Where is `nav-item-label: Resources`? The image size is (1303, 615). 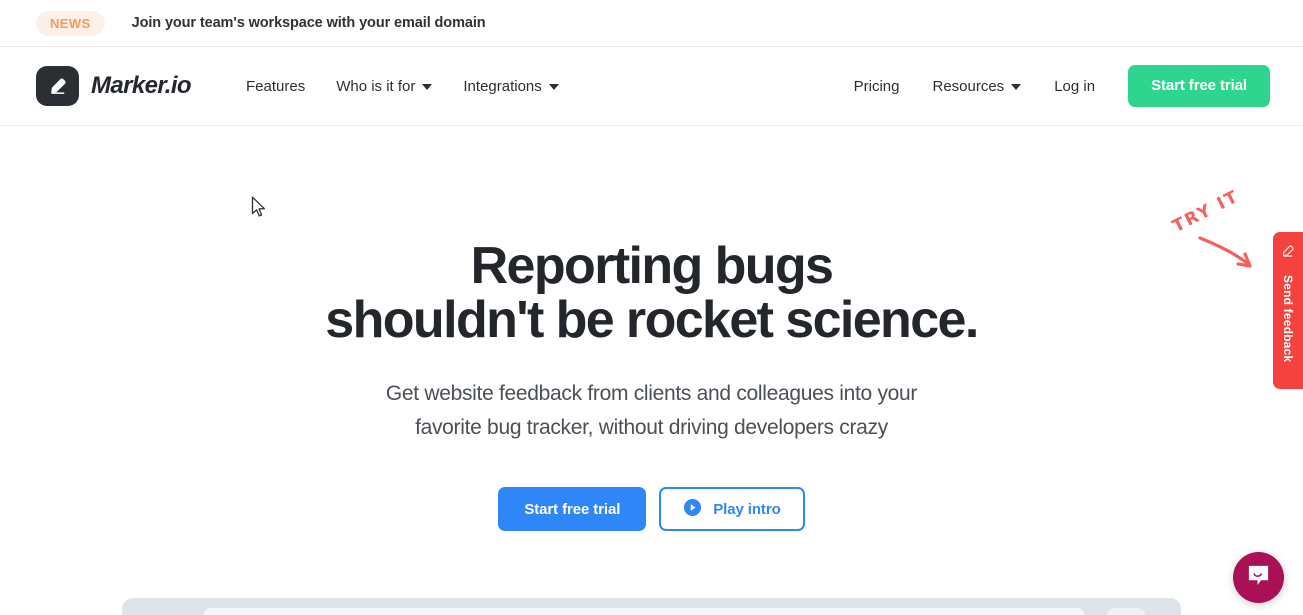 nav-item-label: Resources is located at coordinates (968, 86).